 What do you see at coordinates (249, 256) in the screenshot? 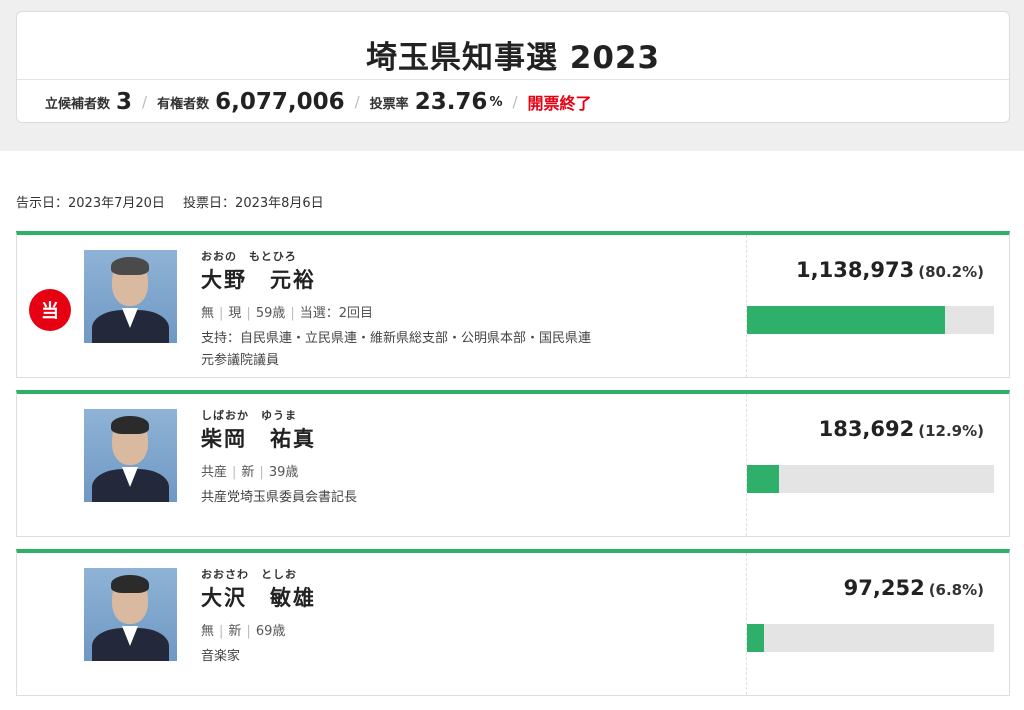
I see `candidate-kana: おおの もとひろ` at bounding box center [249, 256].